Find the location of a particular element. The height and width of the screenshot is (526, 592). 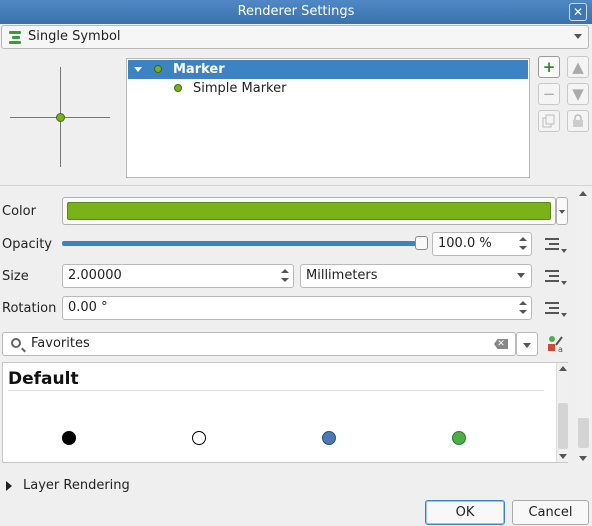

window-title: Renderer Settings is located at coordinates (296, 11).